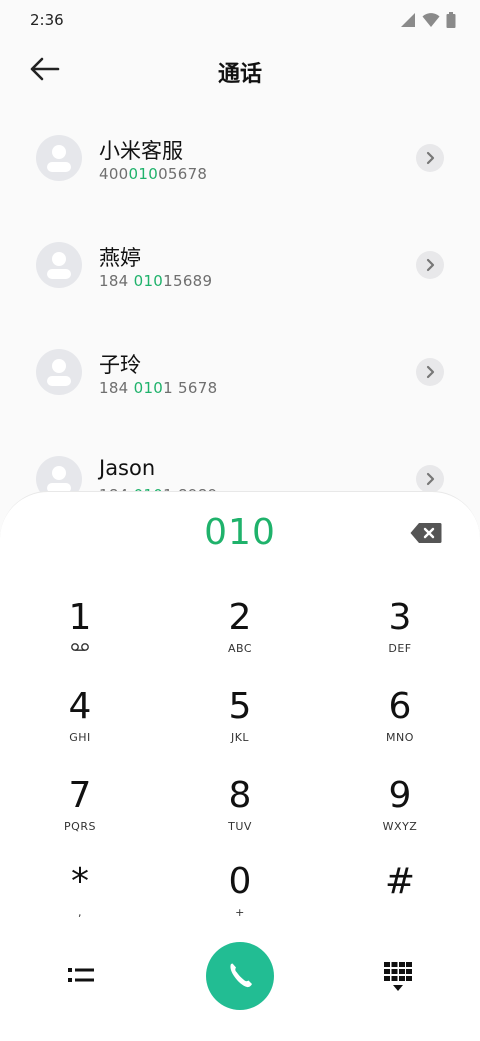 This screenshot has height=1041, width=480. Describe the element at coordinates (240, 912) in the screenshot. I see `key-letters: +` at that location.